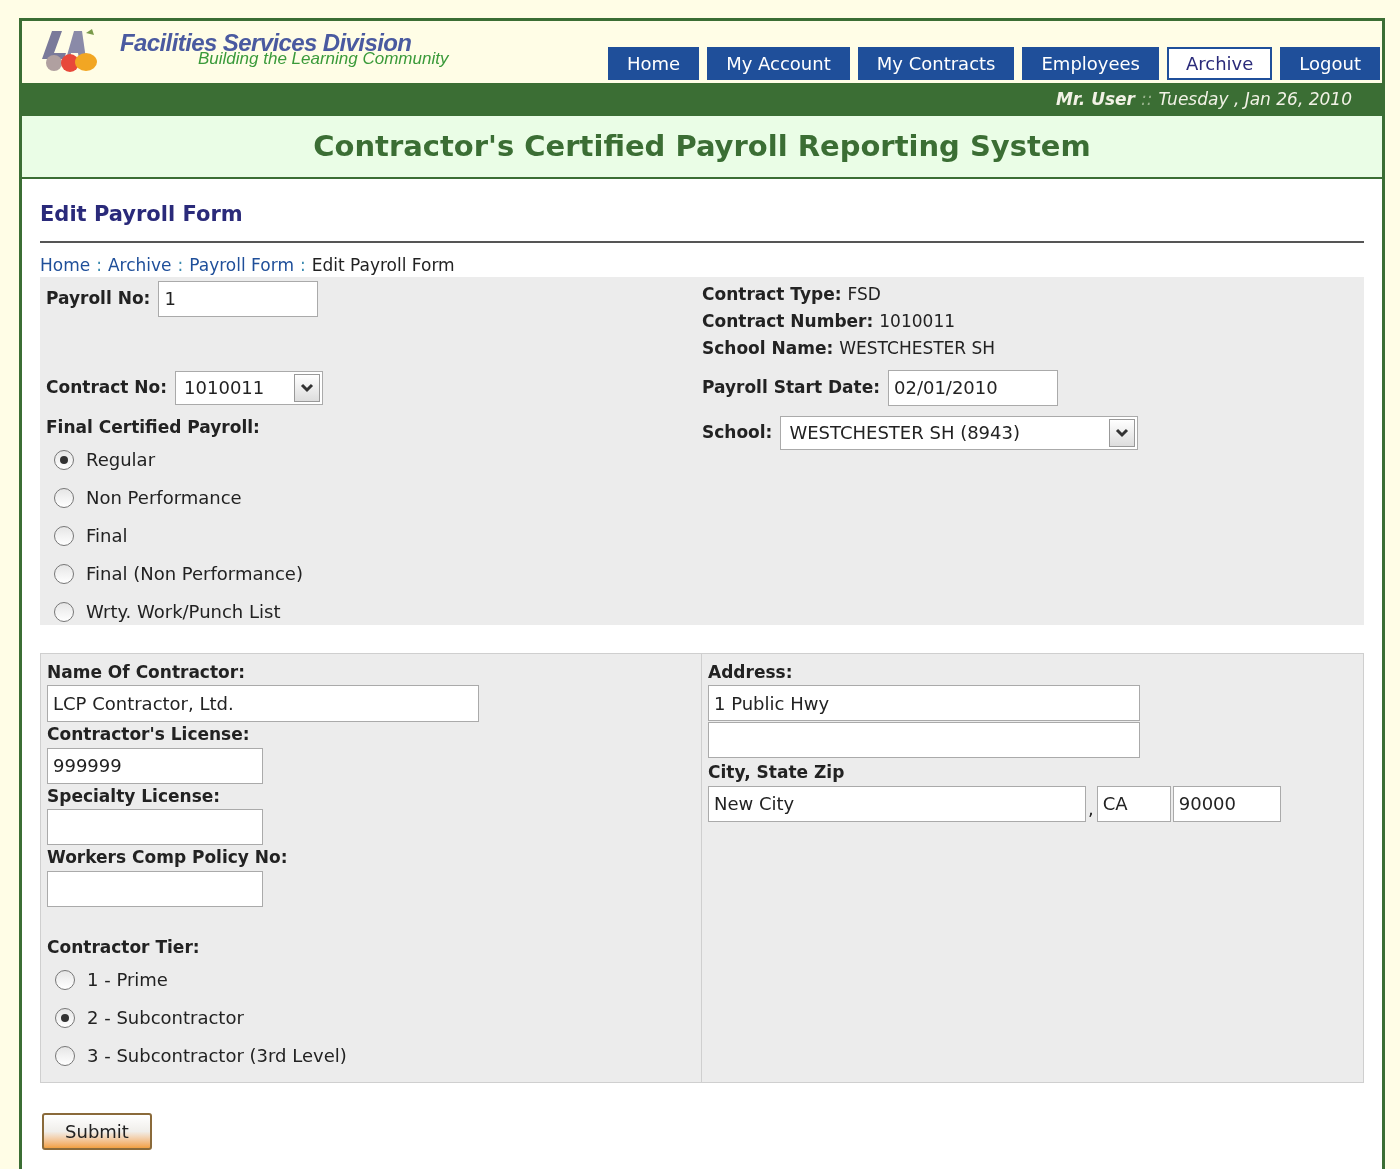 Image resolution: width=1400 pixels, height=1169 pixels. What do you see at coordinates (249, 387) in the screenshot?
I see `dropdown-field: 1010011` at bounding box center [249, 387].